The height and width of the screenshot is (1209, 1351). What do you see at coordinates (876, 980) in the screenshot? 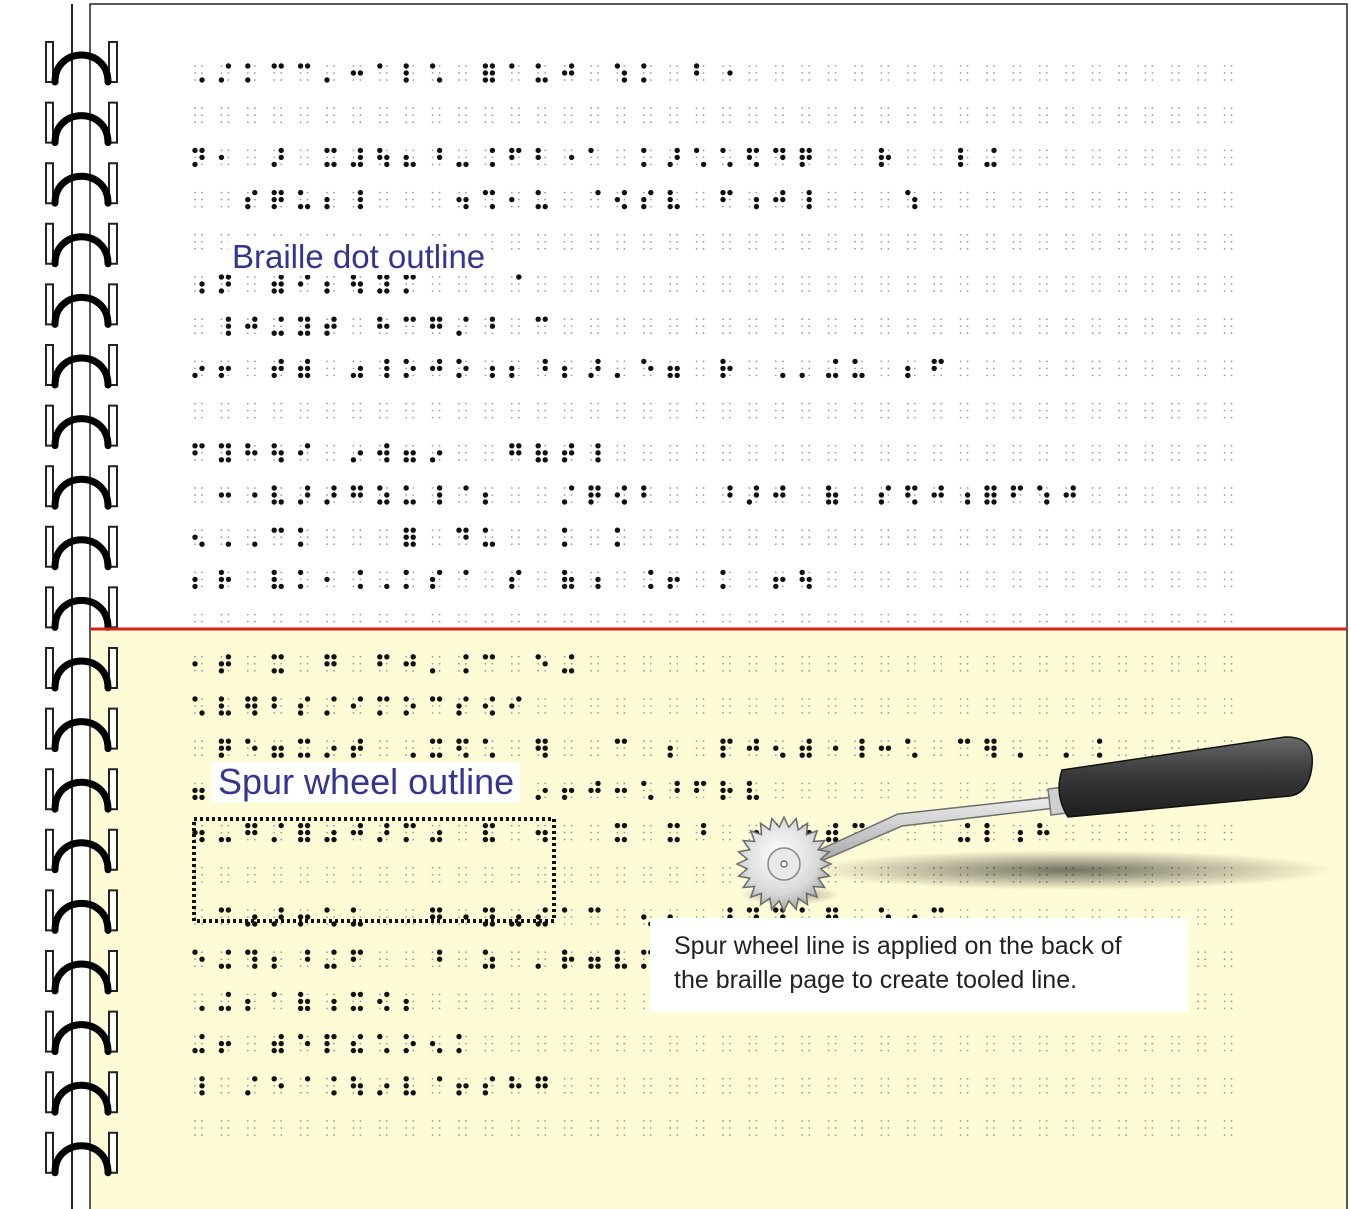
I see `callout-line-2: the braille page to create tooled line.` at bounding box center [876, 980].